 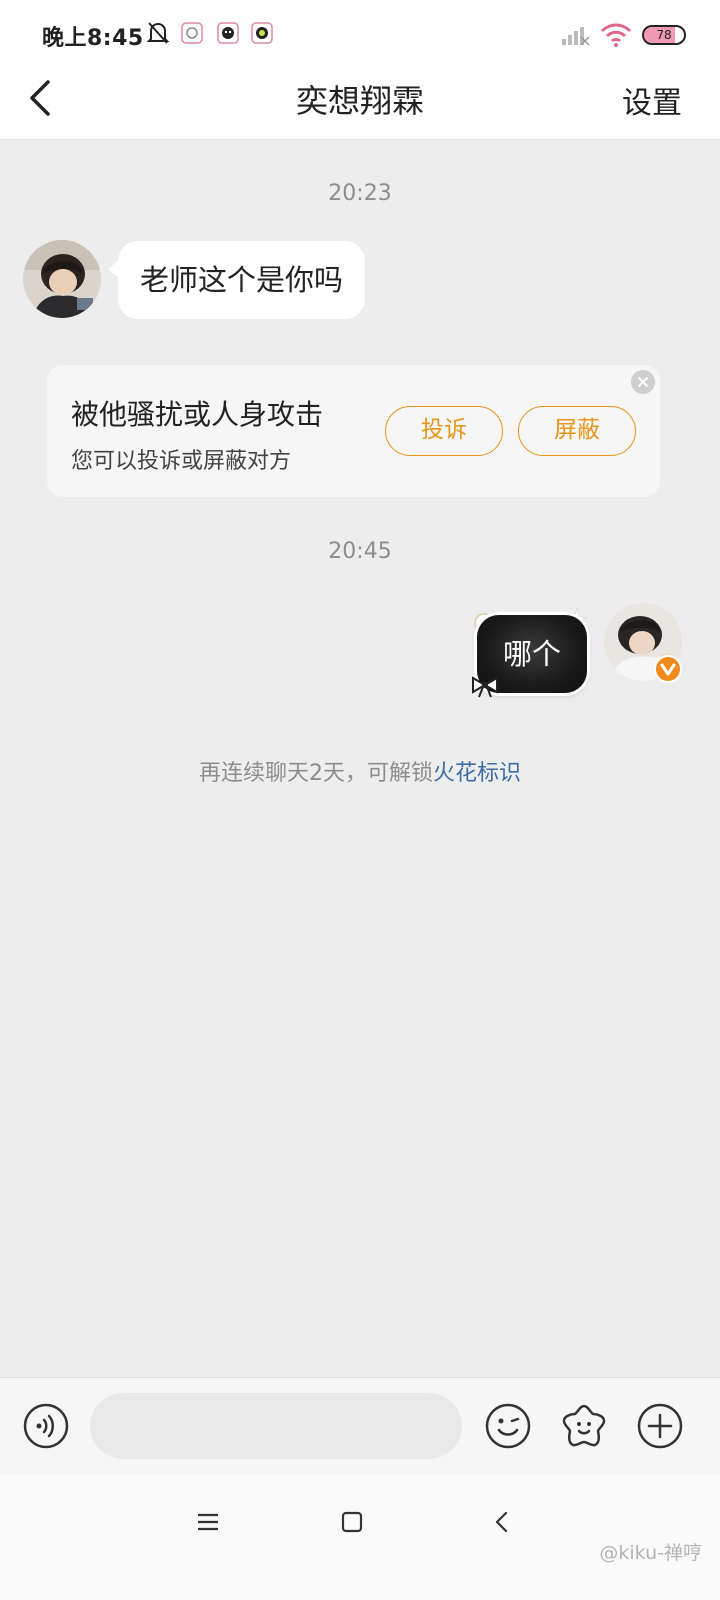 I want to click on emoji-icon, so click(x=508, y=1426).